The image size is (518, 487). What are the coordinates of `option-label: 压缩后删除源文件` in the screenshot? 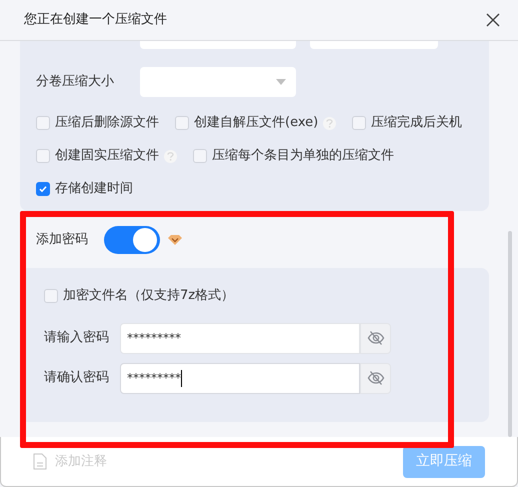 It's located at (107, 123).